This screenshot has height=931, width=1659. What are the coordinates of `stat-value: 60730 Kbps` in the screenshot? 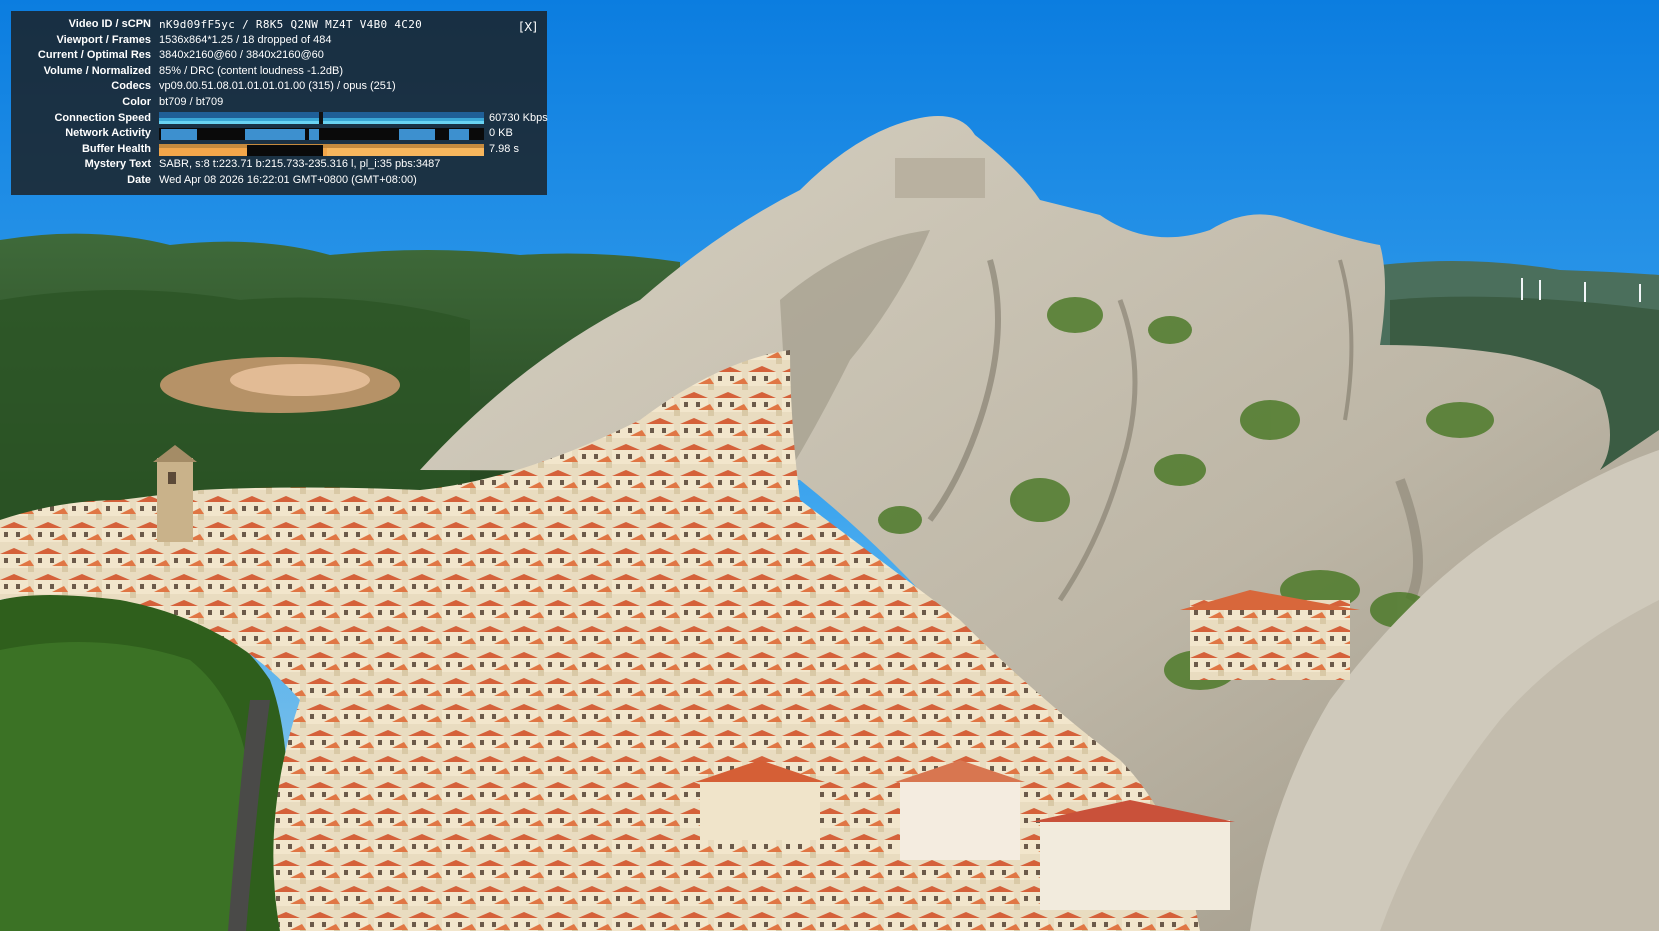 It's located at (518, 117).